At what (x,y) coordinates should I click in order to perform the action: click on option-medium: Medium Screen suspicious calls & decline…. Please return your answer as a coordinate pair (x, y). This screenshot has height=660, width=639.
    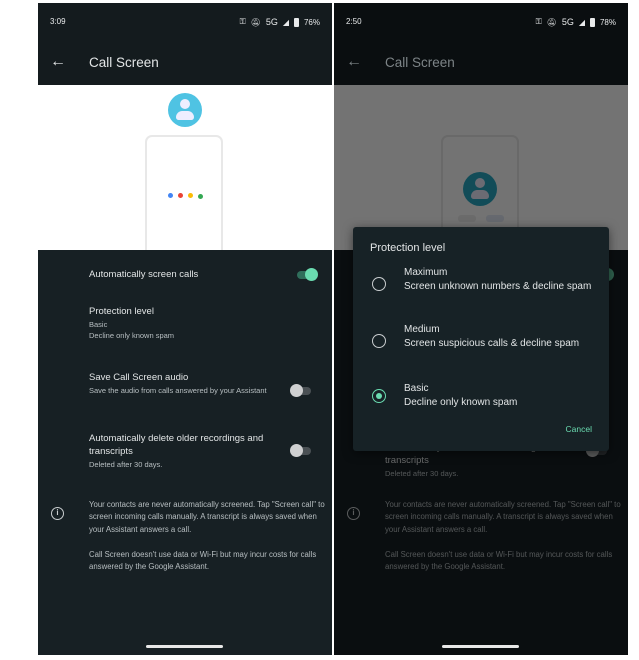
    Looking at the image, I should click on (499, 337).